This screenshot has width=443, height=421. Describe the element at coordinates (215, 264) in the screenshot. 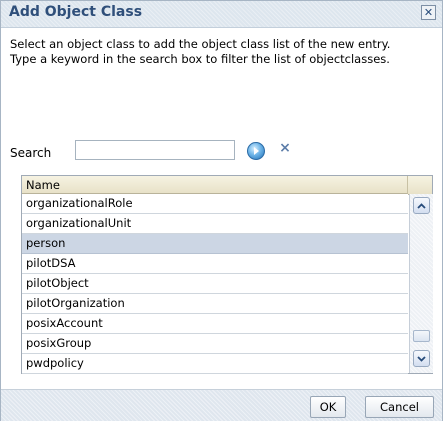

I see `table-row: pilotDSA` at that location.